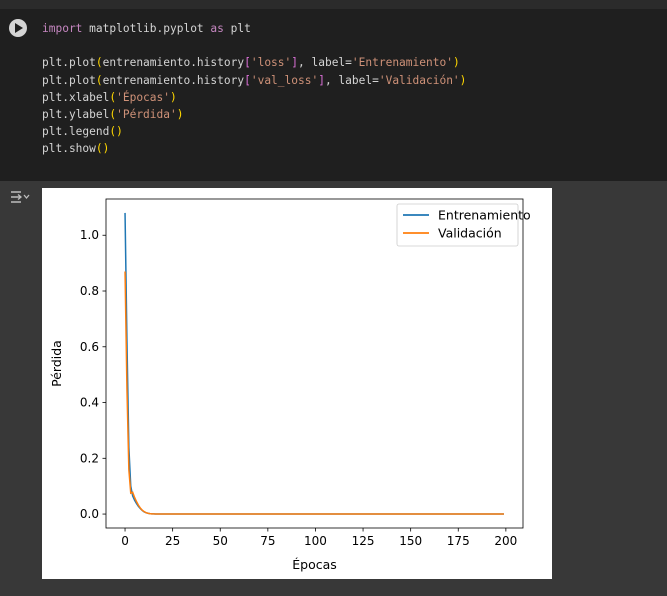 This screenshot has width=667, height=596. What do you see at coordinates (284, 80) in the screenshot?
I see `code-token: 'val_loss'` at bounding box center [284, 80].